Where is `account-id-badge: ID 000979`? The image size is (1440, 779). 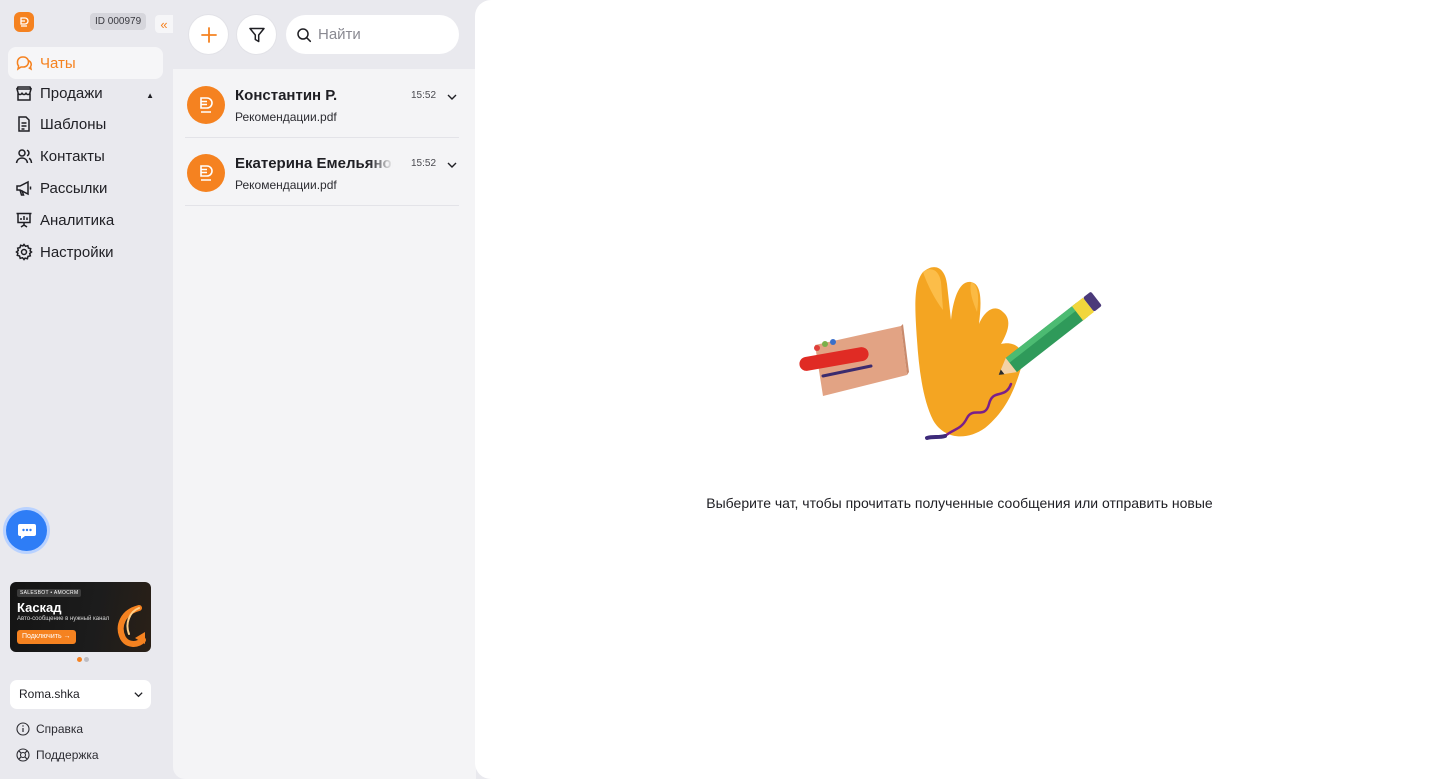
account-id-badge: ID 000979 is located at coordinates (118, 21).